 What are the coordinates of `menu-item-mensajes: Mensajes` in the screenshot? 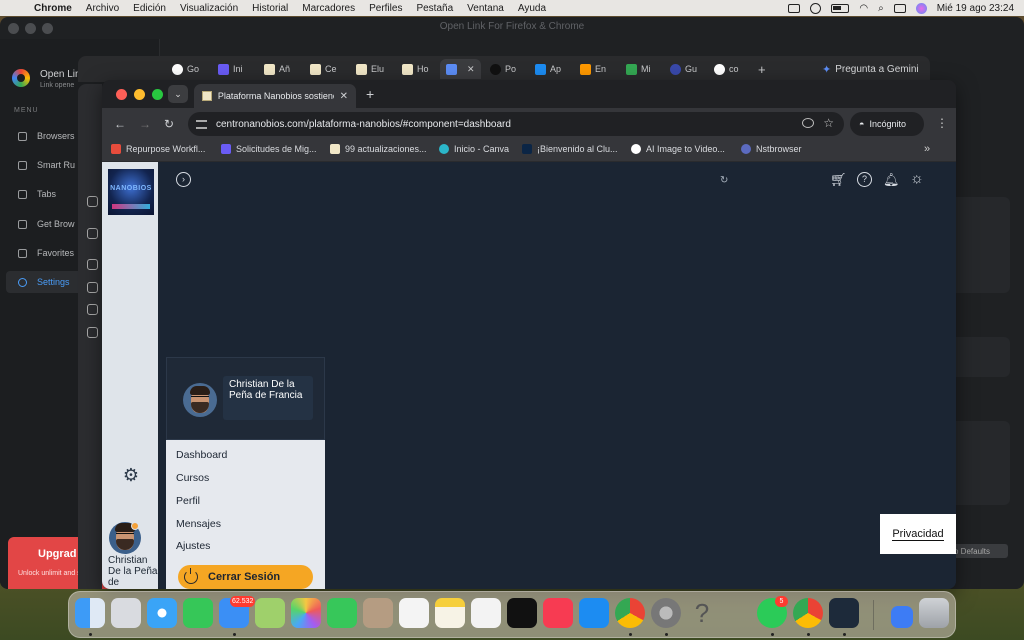 It's located at (198, 524).